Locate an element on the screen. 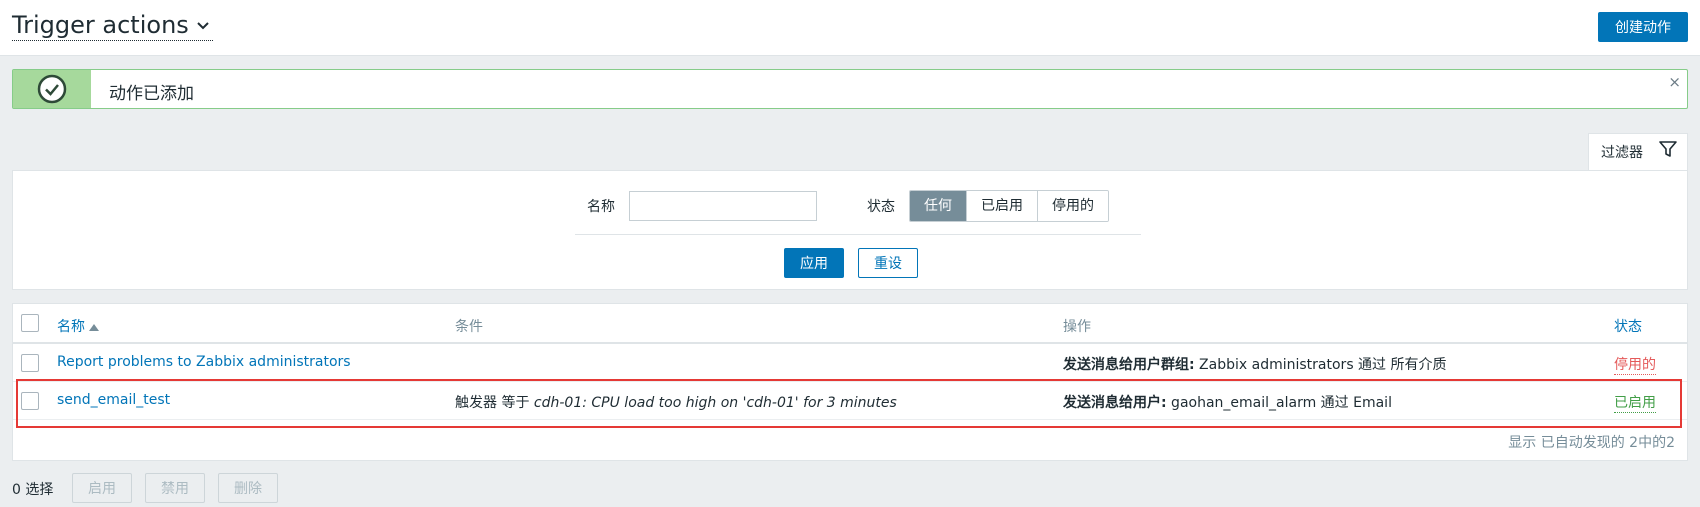 This screenshot has height=507, width=1700. column-header-name: 名称 is located at coordinates (78, 326).